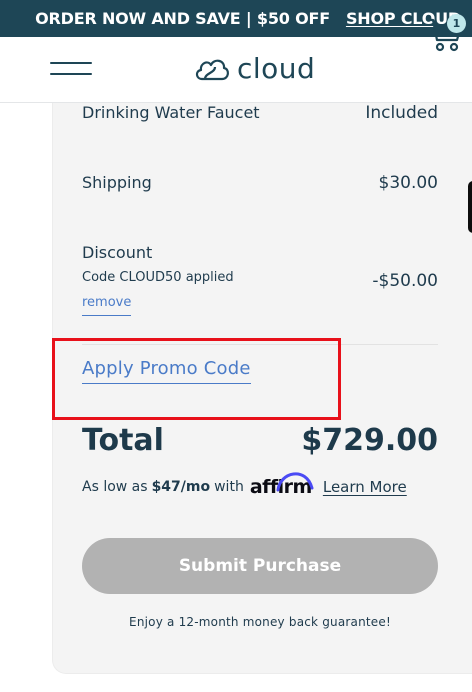  What do you see at coordinates (276, 68) in the screenshot?
I see `logo-text: cloud` at bounding box center [276, 68].